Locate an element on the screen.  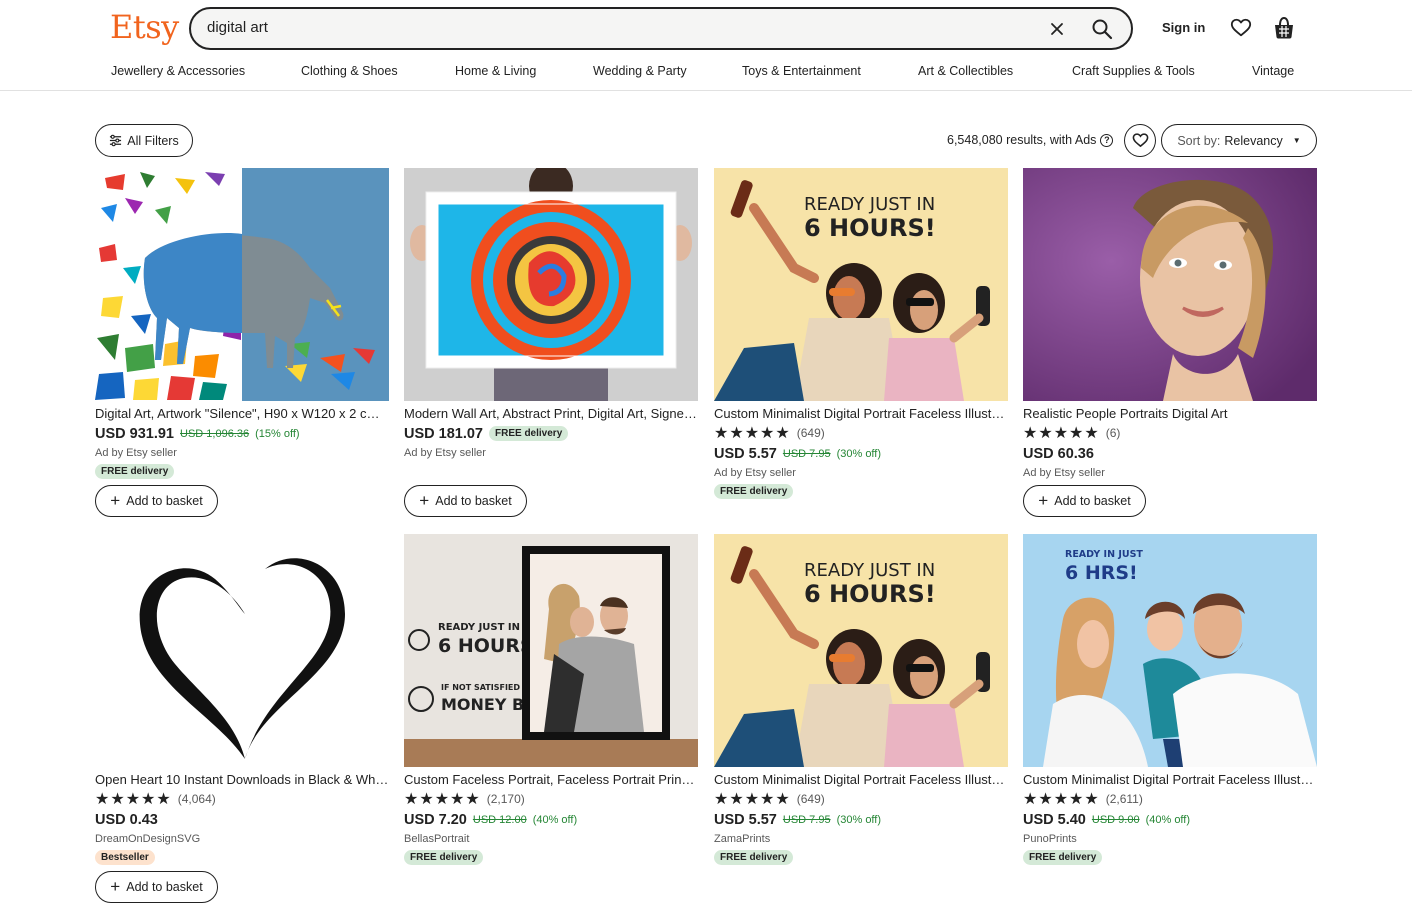
basket-icon is located at coordinates (1284, 28).